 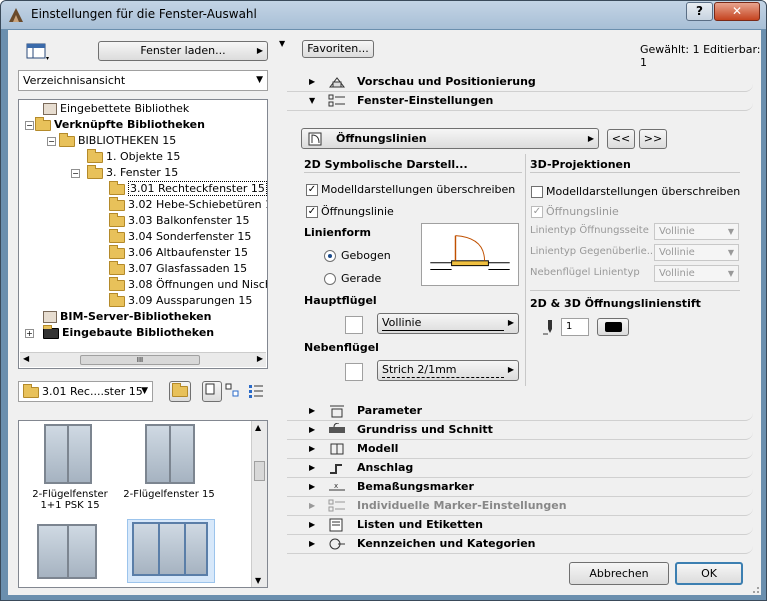 What do you see at coordinates (709, 573) in the screenshot?
I see `ok-button: OK` at bounding box center [709, 573].